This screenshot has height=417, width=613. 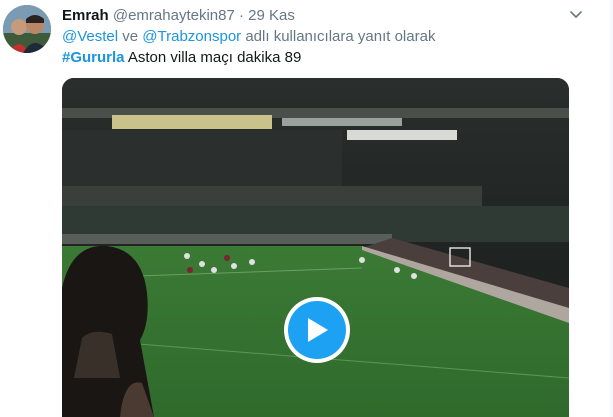 What do you see at coordinates (93, 57) in the screenshot?
I see `hashtag-link: #Gururla` at bounding box center [93, 57].